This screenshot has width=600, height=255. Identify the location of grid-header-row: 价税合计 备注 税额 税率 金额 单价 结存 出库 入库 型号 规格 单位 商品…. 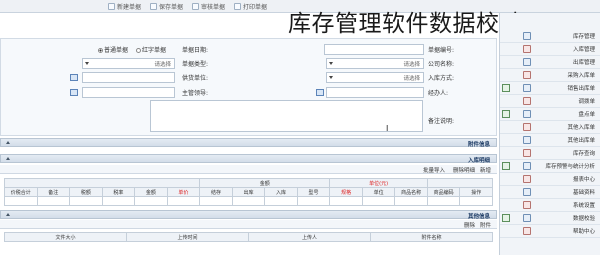
(248, 192).